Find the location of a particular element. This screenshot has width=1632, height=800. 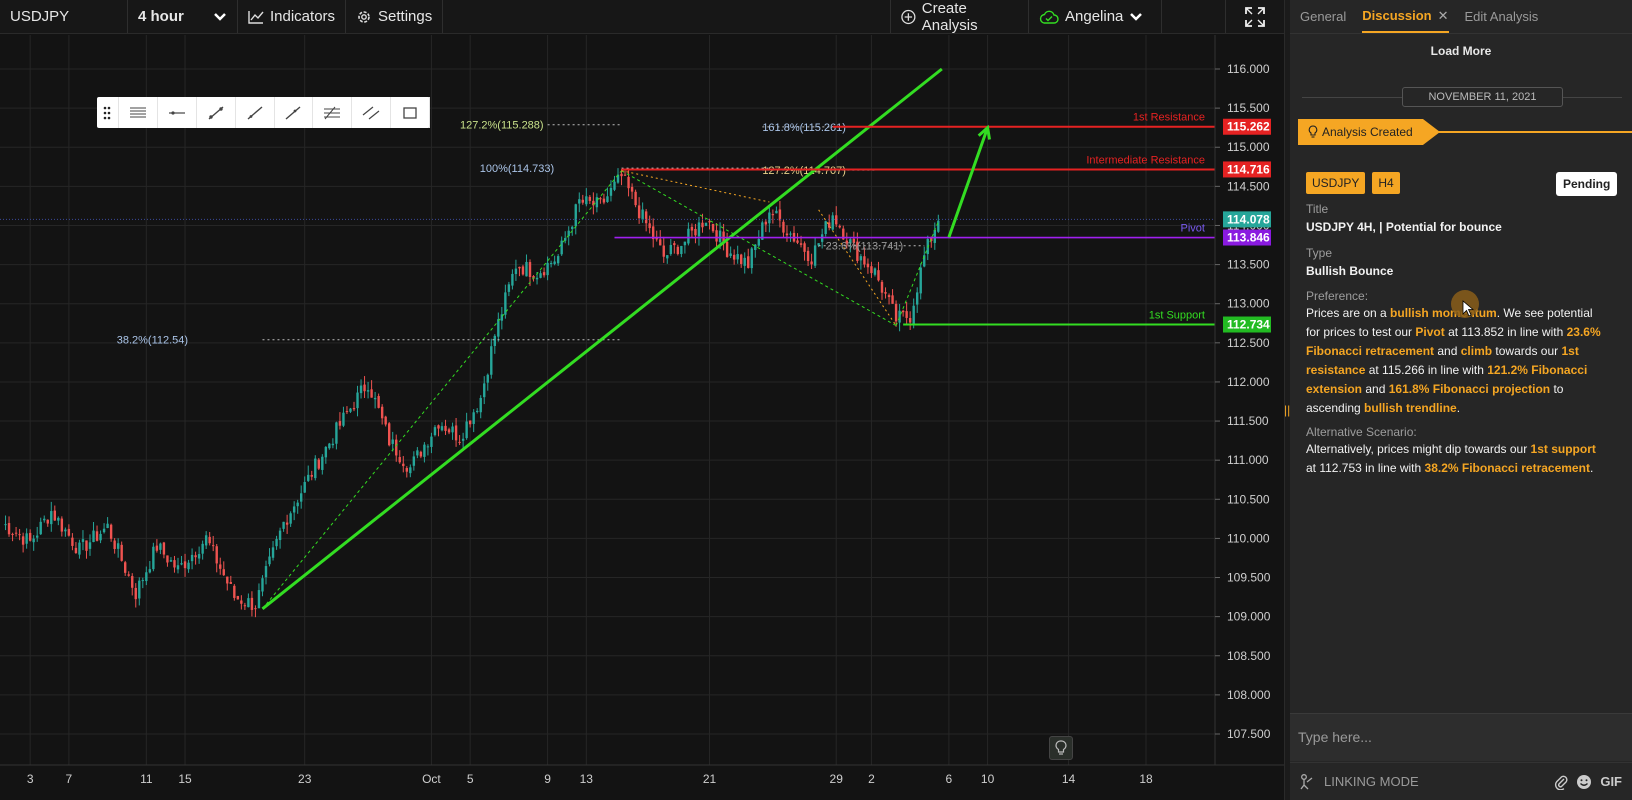

symbol-selector: USDJPY is located at coordinates (64, 16).